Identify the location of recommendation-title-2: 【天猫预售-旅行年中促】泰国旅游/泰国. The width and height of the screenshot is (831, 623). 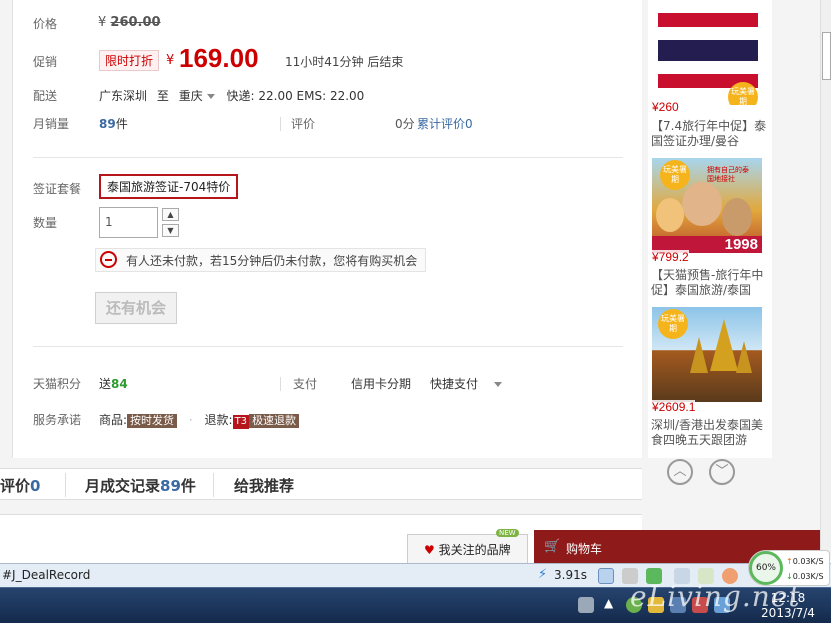
(709, 283).